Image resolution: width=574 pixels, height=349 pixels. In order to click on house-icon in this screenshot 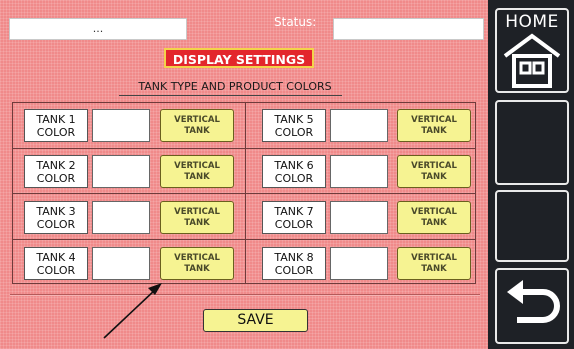, I will do `click(532, 60)`.